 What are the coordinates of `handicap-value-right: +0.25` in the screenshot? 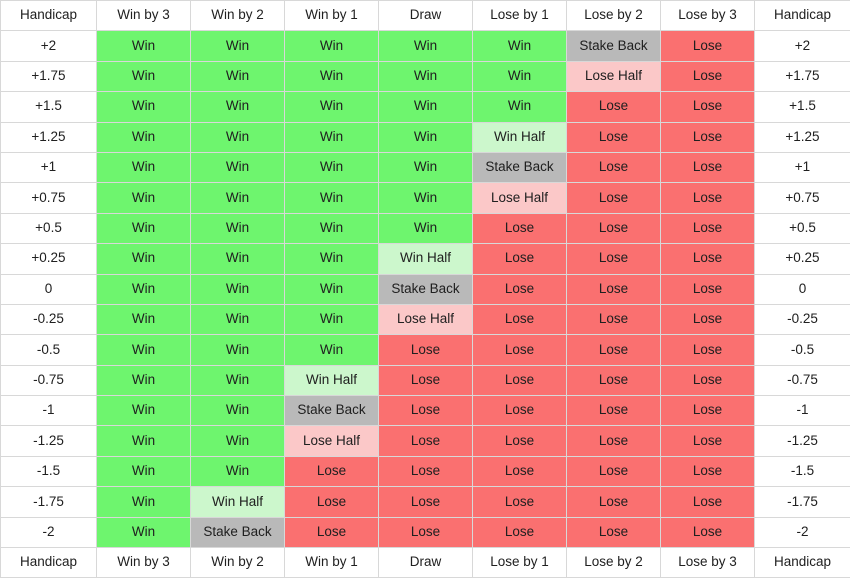 It's located at (802, 259).